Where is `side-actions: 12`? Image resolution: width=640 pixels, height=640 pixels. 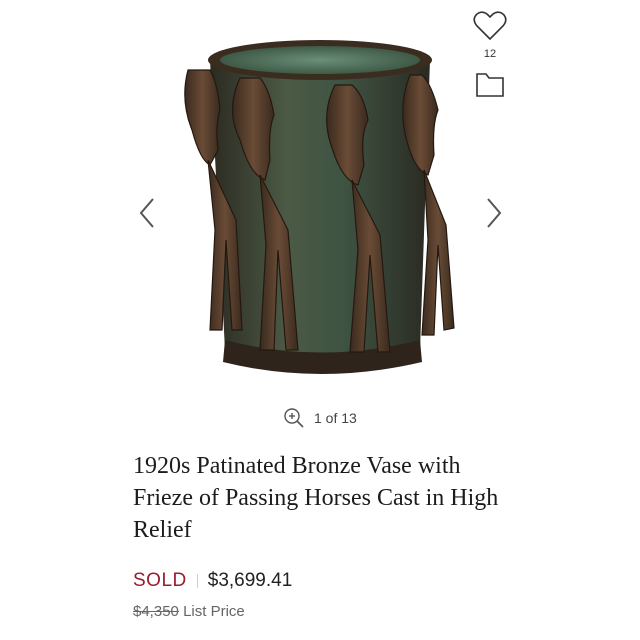
side-actions: 12 is located at coordinates (490, 55).